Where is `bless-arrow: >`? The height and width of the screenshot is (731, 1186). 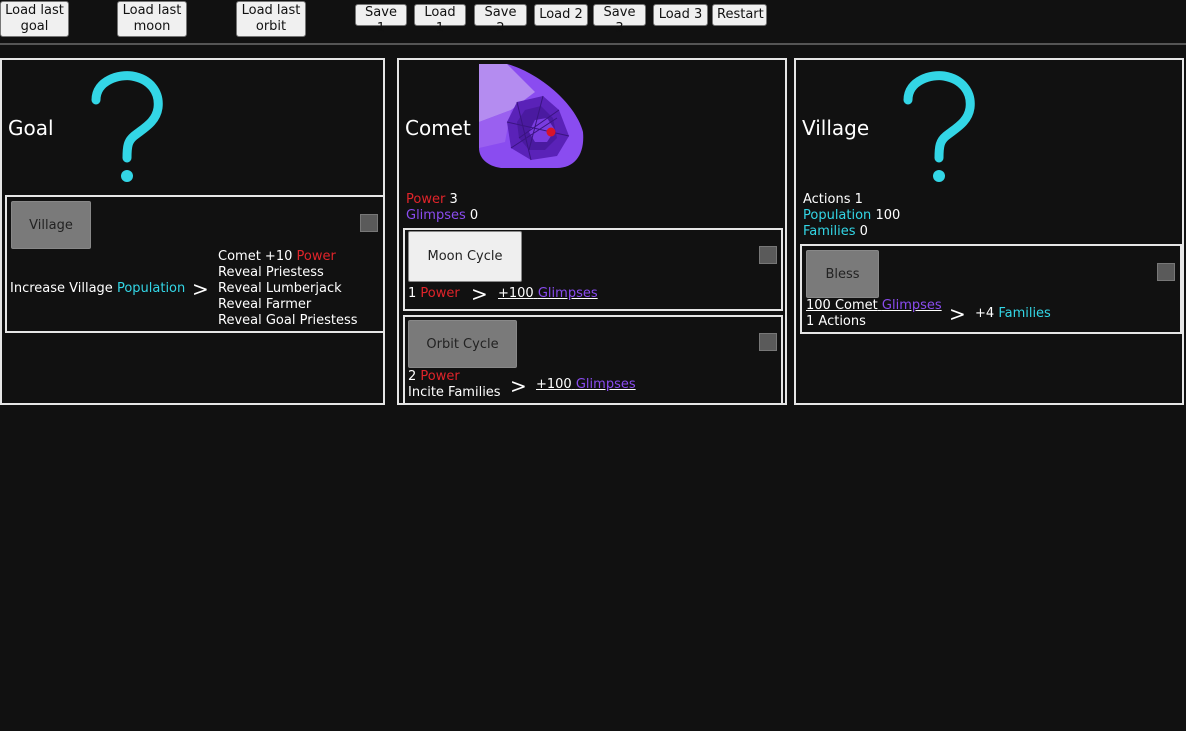 bless-arrow: > is located at coordinates (957, 314).